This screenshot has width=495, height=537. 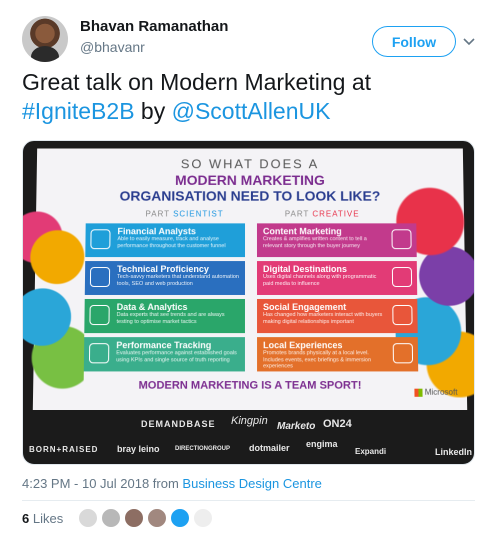 I want to click on author-name: Bhavan Ramanathan, so click(x=154, y=26).